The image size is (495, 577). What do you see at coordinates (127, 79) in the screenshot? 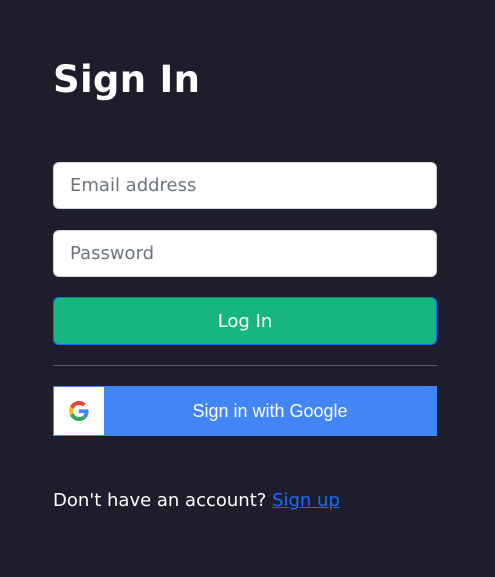
I see `page-title: Sign In` at bounding box center [127, 79].